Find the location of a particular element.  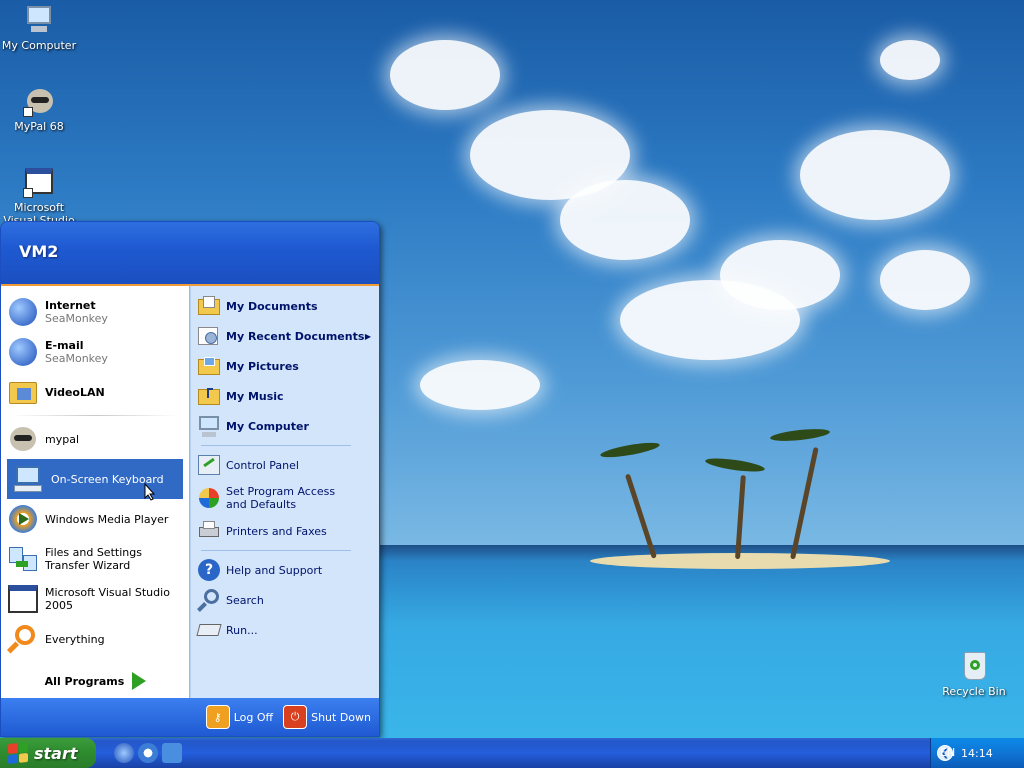

item-label: My Pictures is located at coordinates (262, 366).